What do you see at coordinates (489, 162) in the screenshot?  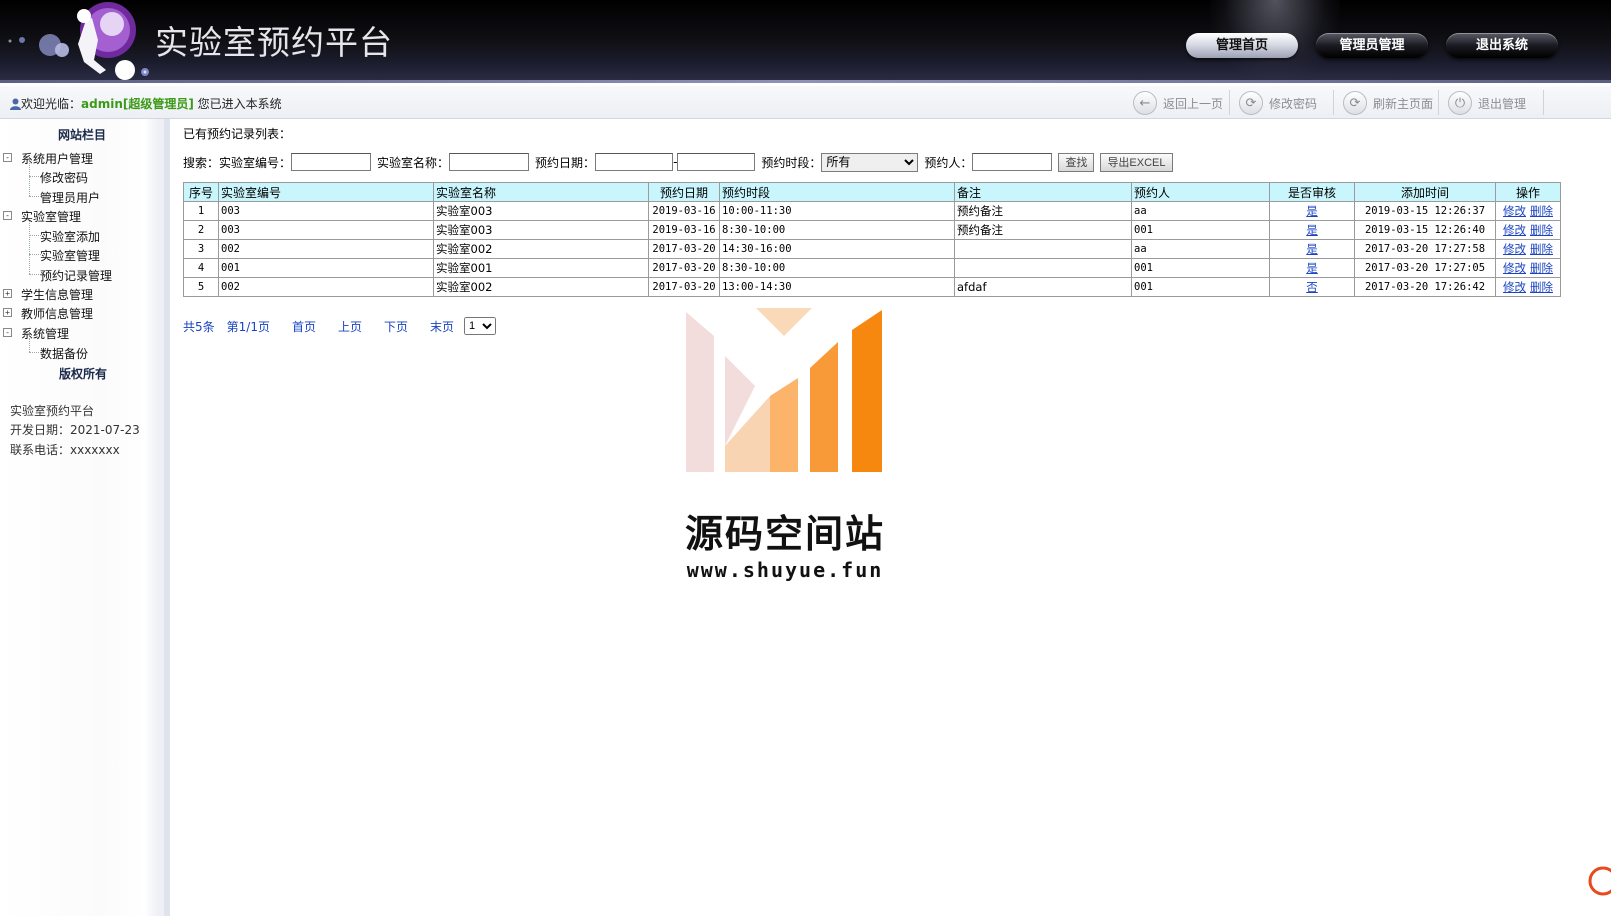 I see `lab-name-input` at bounding box center [489, 162].